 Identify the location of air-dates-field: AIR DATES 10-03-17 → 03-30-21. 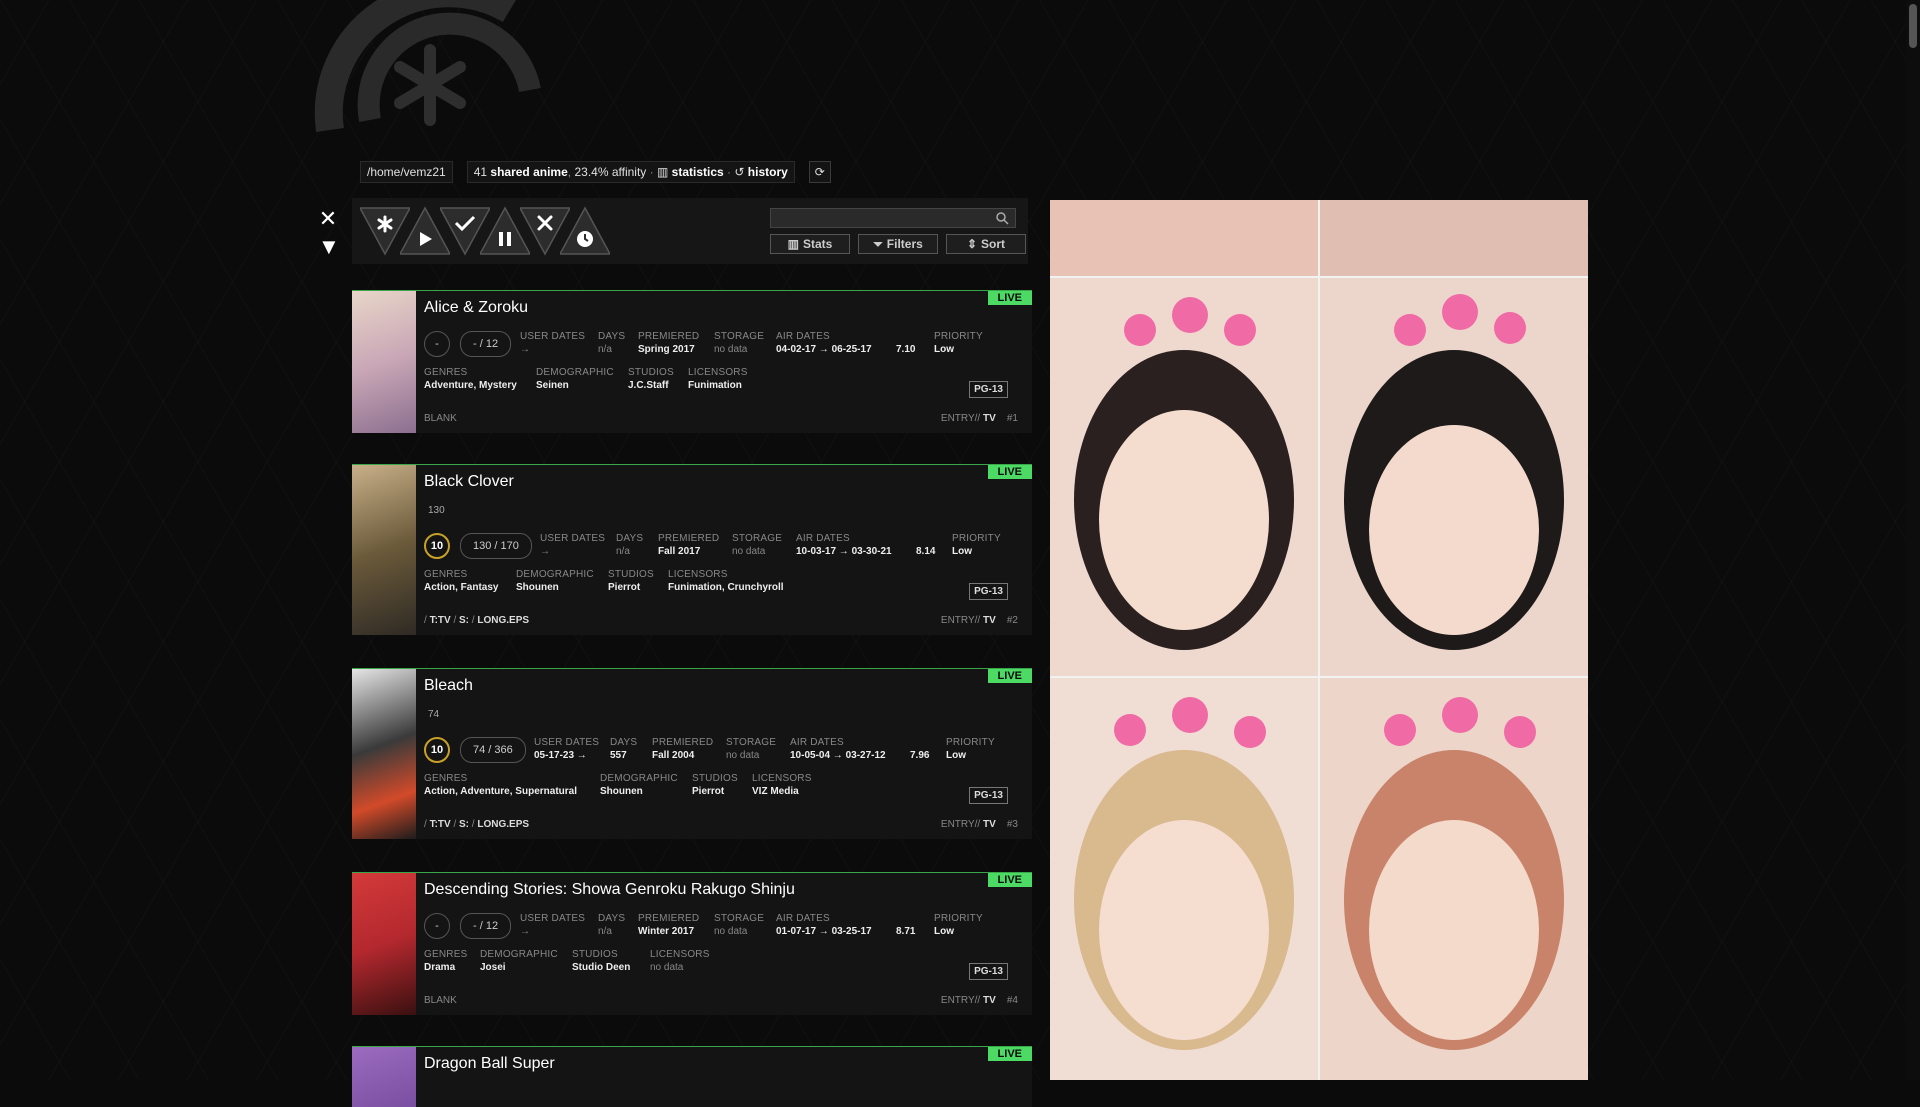
(844, 545).